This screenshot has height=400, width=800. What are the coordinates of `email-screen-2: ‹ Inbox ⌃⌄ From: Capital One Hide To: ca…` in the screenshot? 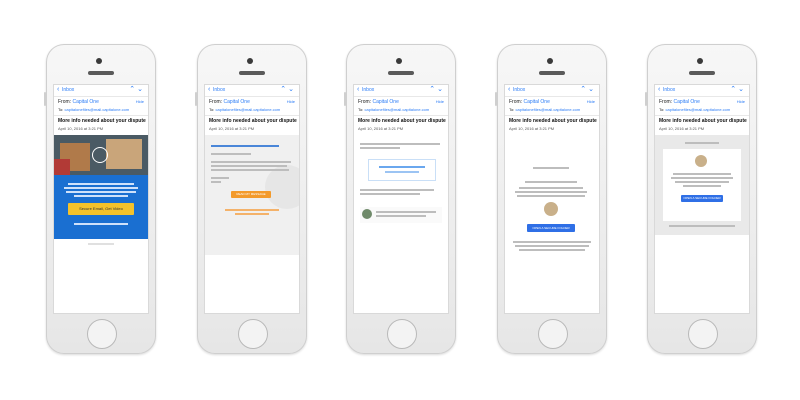 It's located at (252, 199).